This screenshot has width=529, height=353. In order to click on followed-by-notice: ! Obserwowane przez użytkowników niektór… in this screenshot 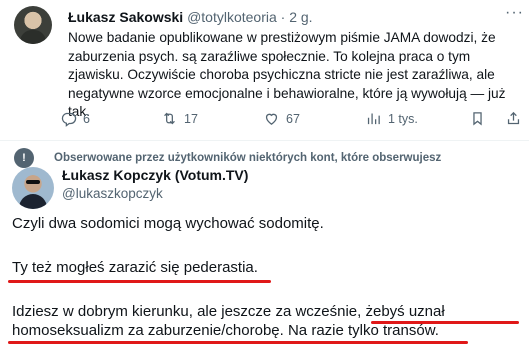, I will do `click(227, 158)`.